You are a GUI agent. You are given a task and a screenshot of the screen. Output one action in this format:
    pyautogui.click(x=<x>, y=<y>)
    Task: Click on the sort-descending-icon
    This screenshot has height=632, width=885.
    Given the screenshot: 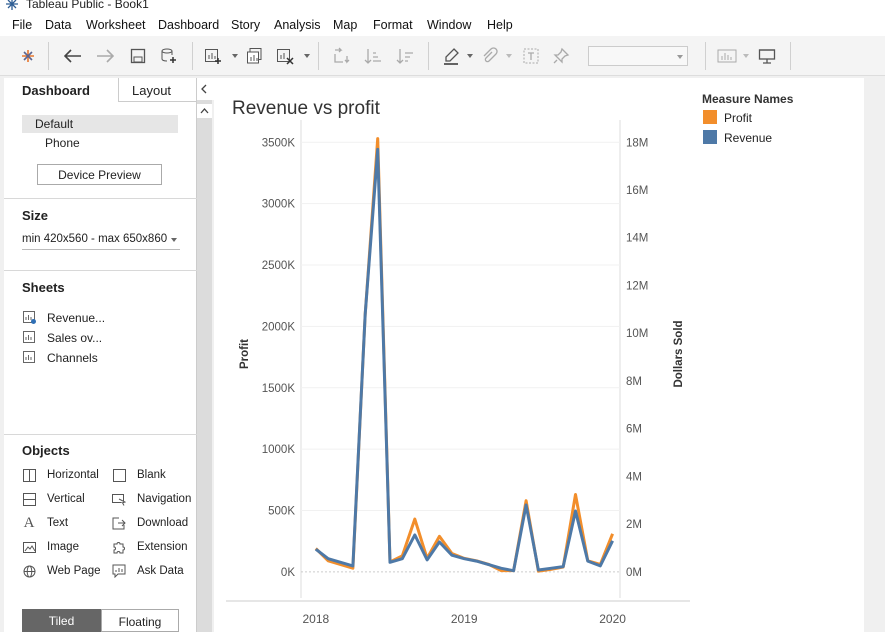 What is the action you would take?
    pyautogui.click(x=405, y=56)
    